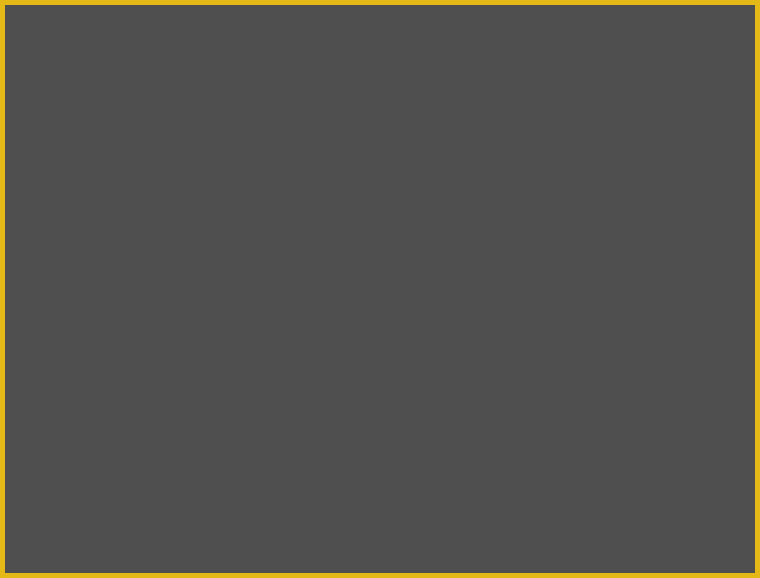 The height and width of the screenshot is (578, 760). Describe the element at coordinates (649, 514) in the screenshot. I see `calendar-day-cell: 19` at that location.